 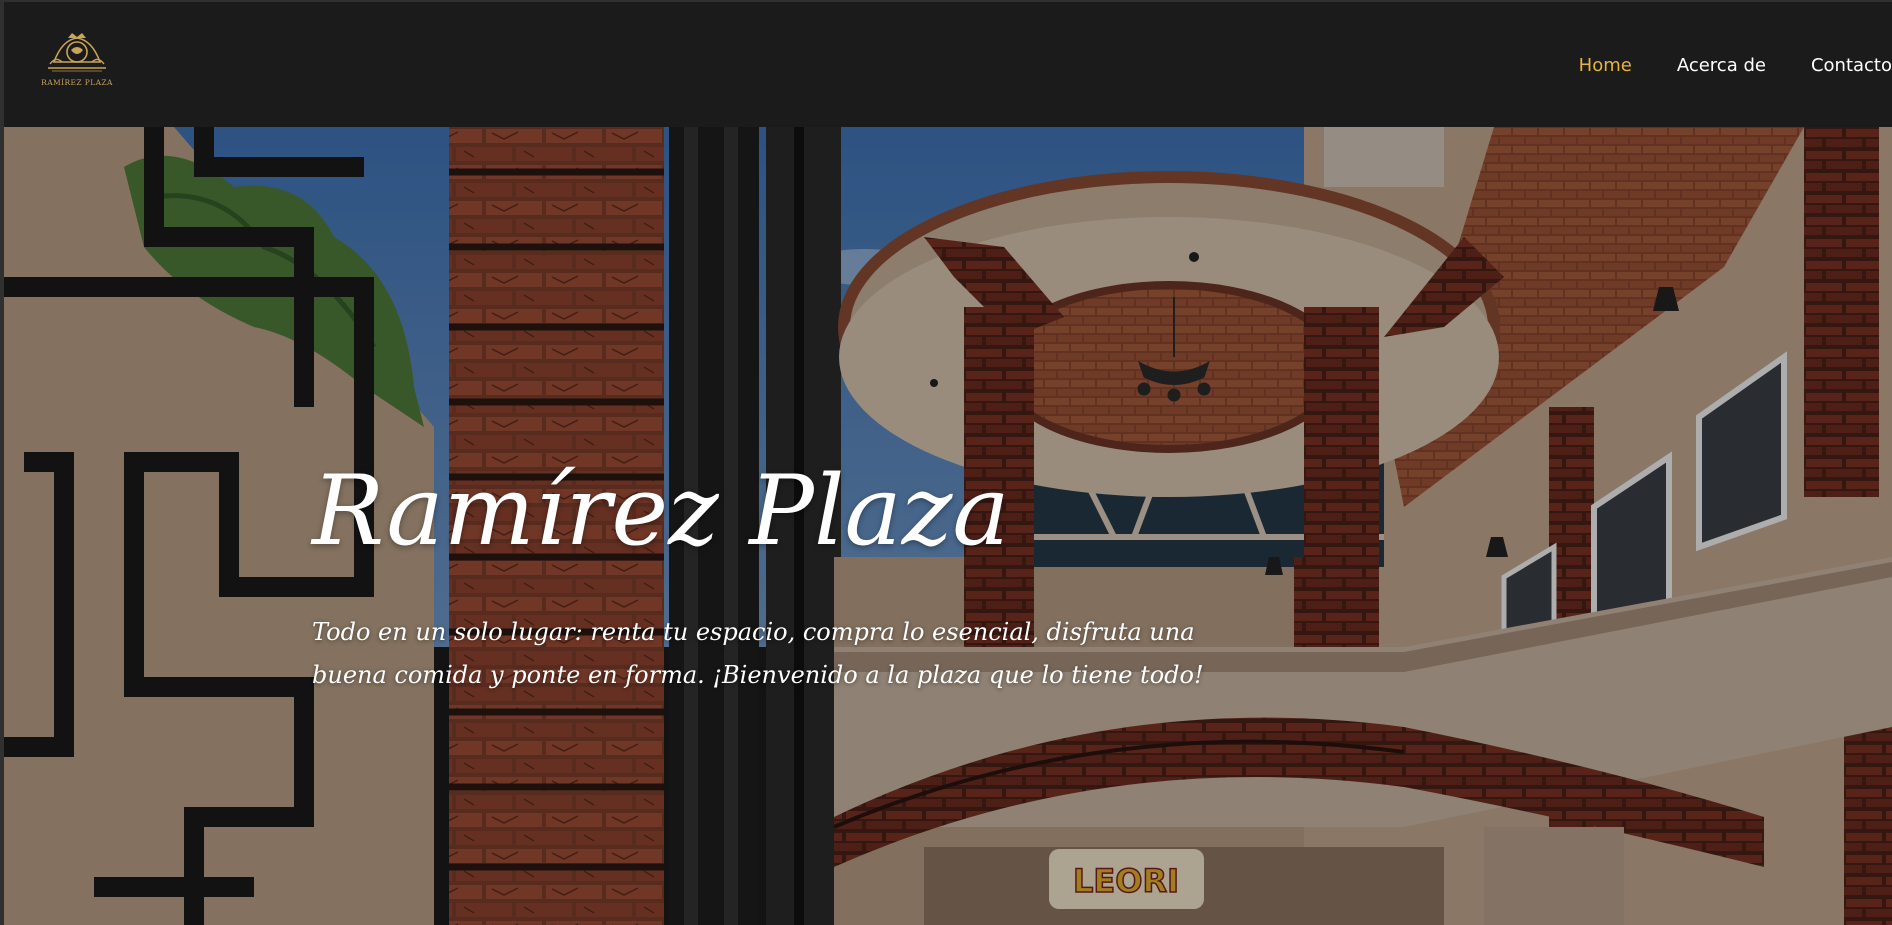 What do you see at coordinates (1721, 65) in the screenshot?
I see `nav-about-link: Acerca de` at bounding box center [1721, 65].